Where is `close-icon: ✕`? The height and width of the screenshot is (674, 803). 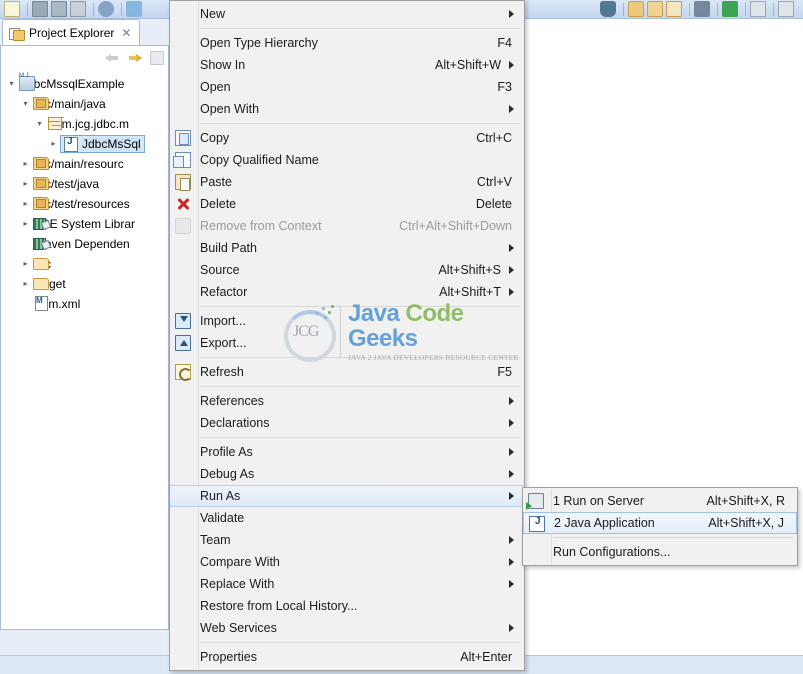
close-icon: ✕ is located at coordinates (126, 33).